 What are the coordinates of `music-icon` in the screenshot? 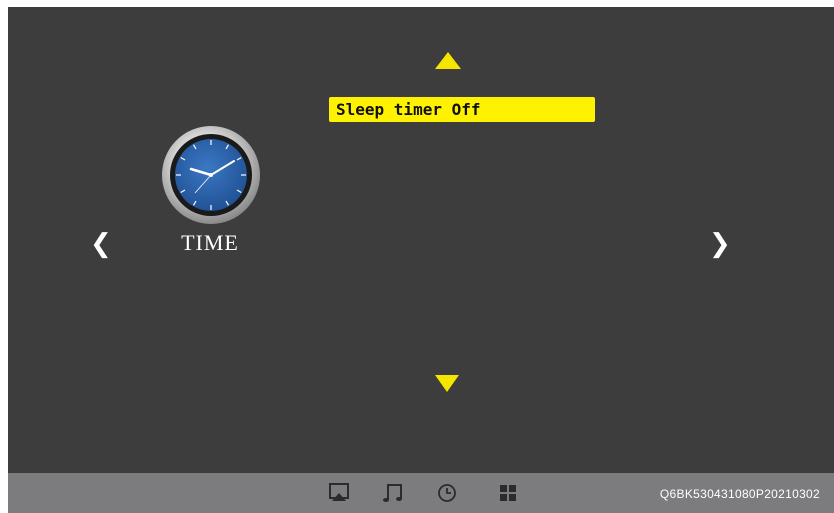 It's located at (393, 493).